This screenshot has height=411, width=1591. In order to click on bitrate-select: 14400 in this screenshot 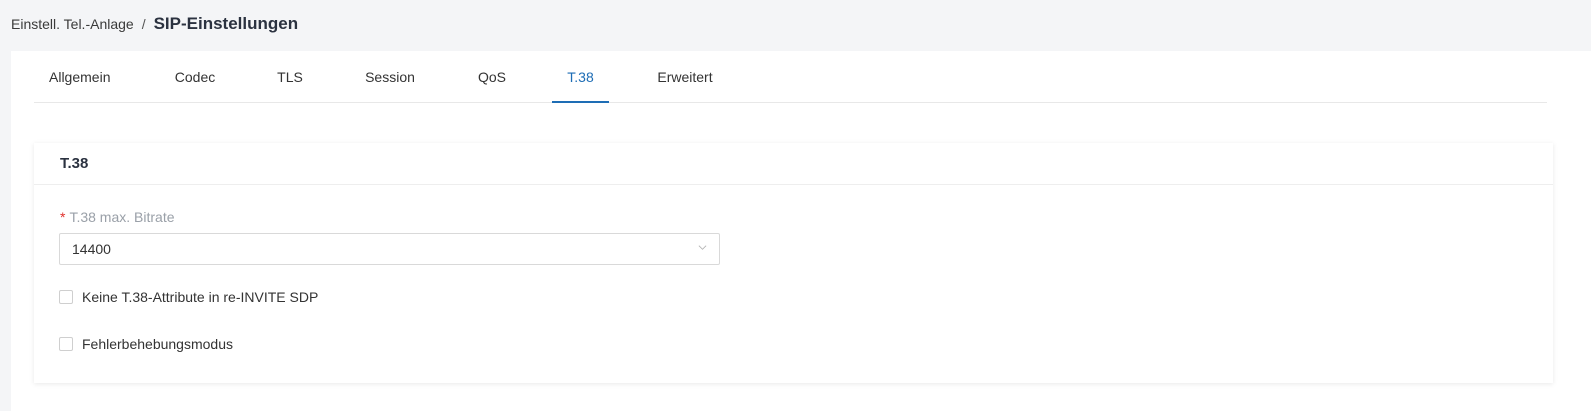, I will do `click(389, 249)`.